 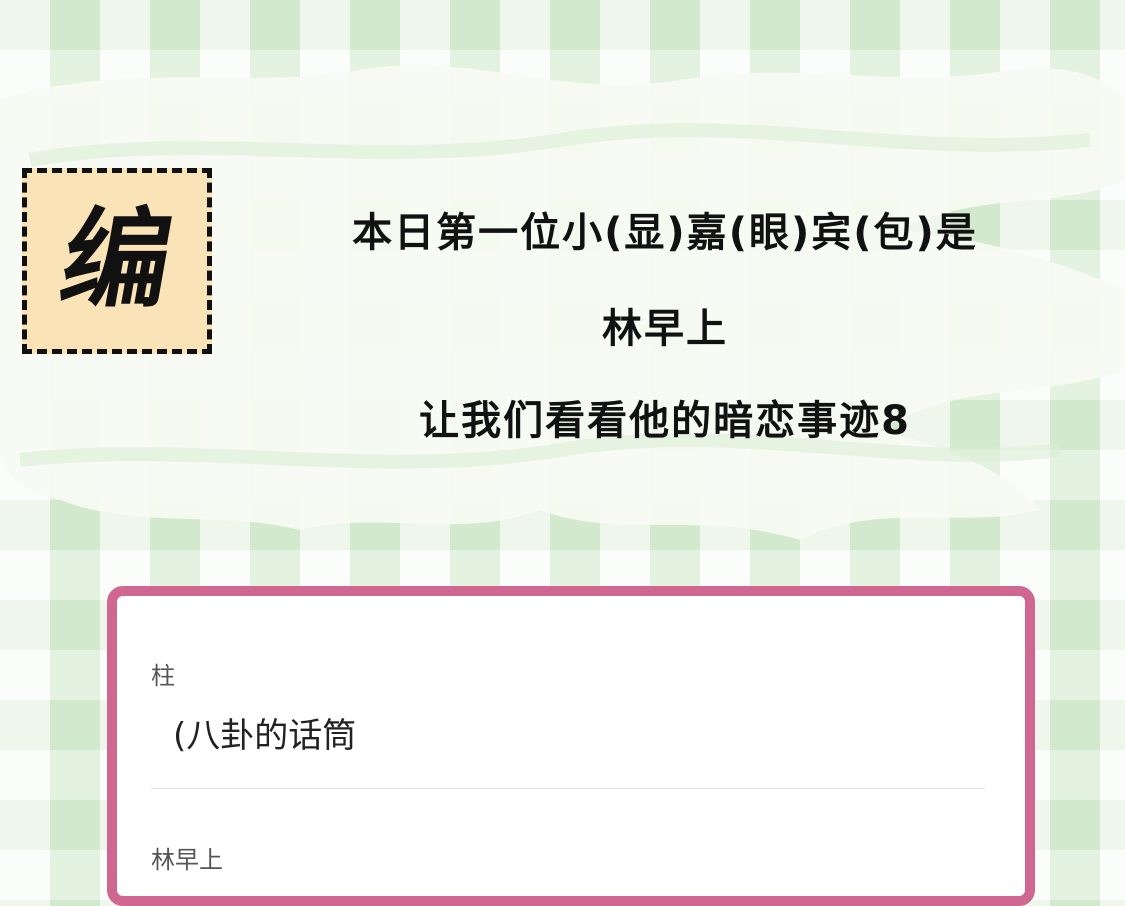 What do you see at coordinates (665, 421) in the screenshot?
I see `headline-line-3: 让我们看看他的暗恋事迹8` at bounding box center [665, 421].